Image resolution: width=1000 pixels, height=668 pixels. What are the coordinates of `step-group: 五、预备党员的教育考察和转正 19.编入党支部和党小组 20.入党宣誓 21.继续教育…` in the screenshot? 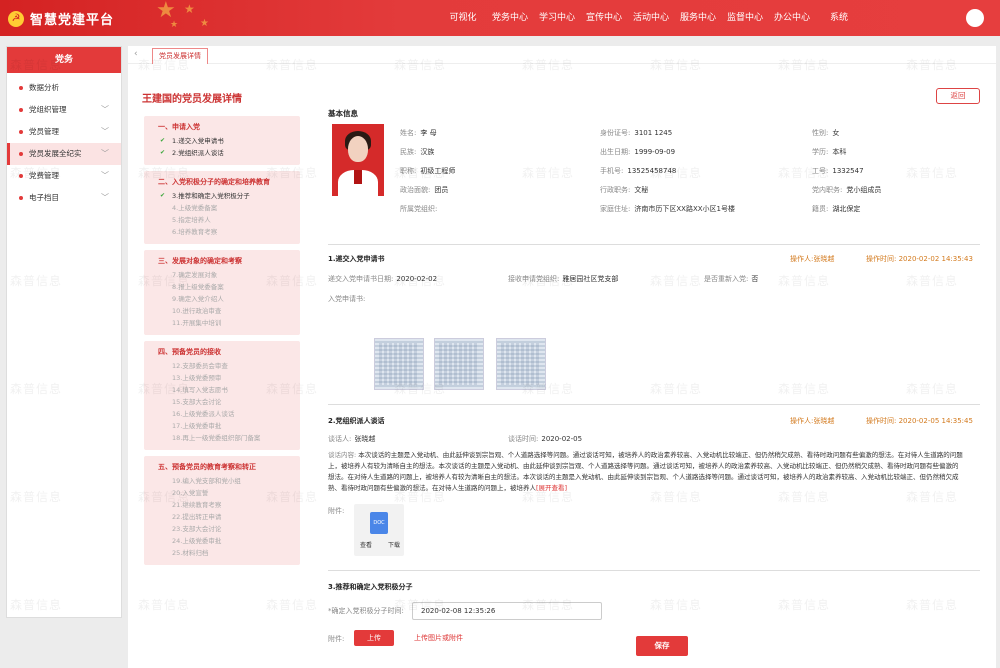 It's located at (222, 510).